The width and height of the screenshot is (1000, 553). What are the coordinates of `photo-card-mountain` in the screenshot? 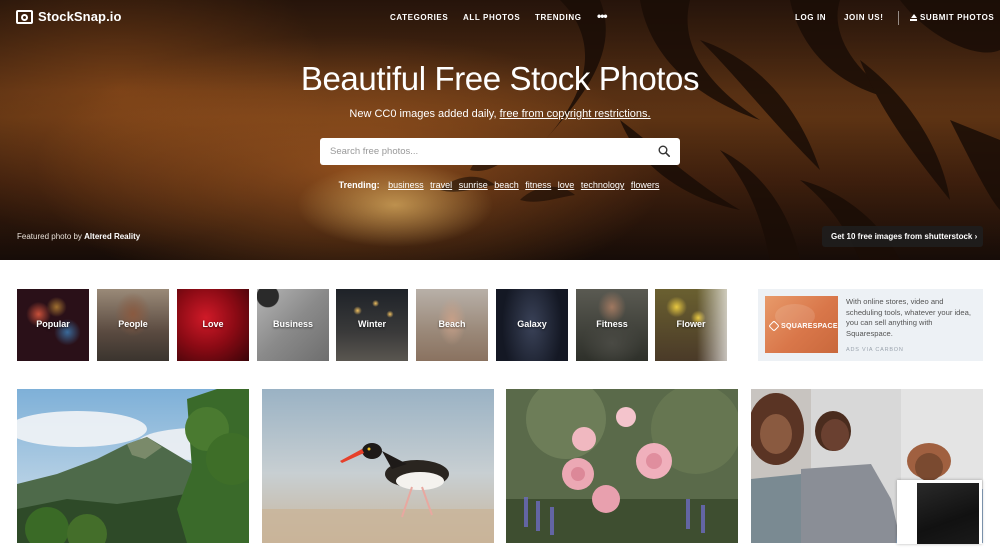 It's located at (133, 466).